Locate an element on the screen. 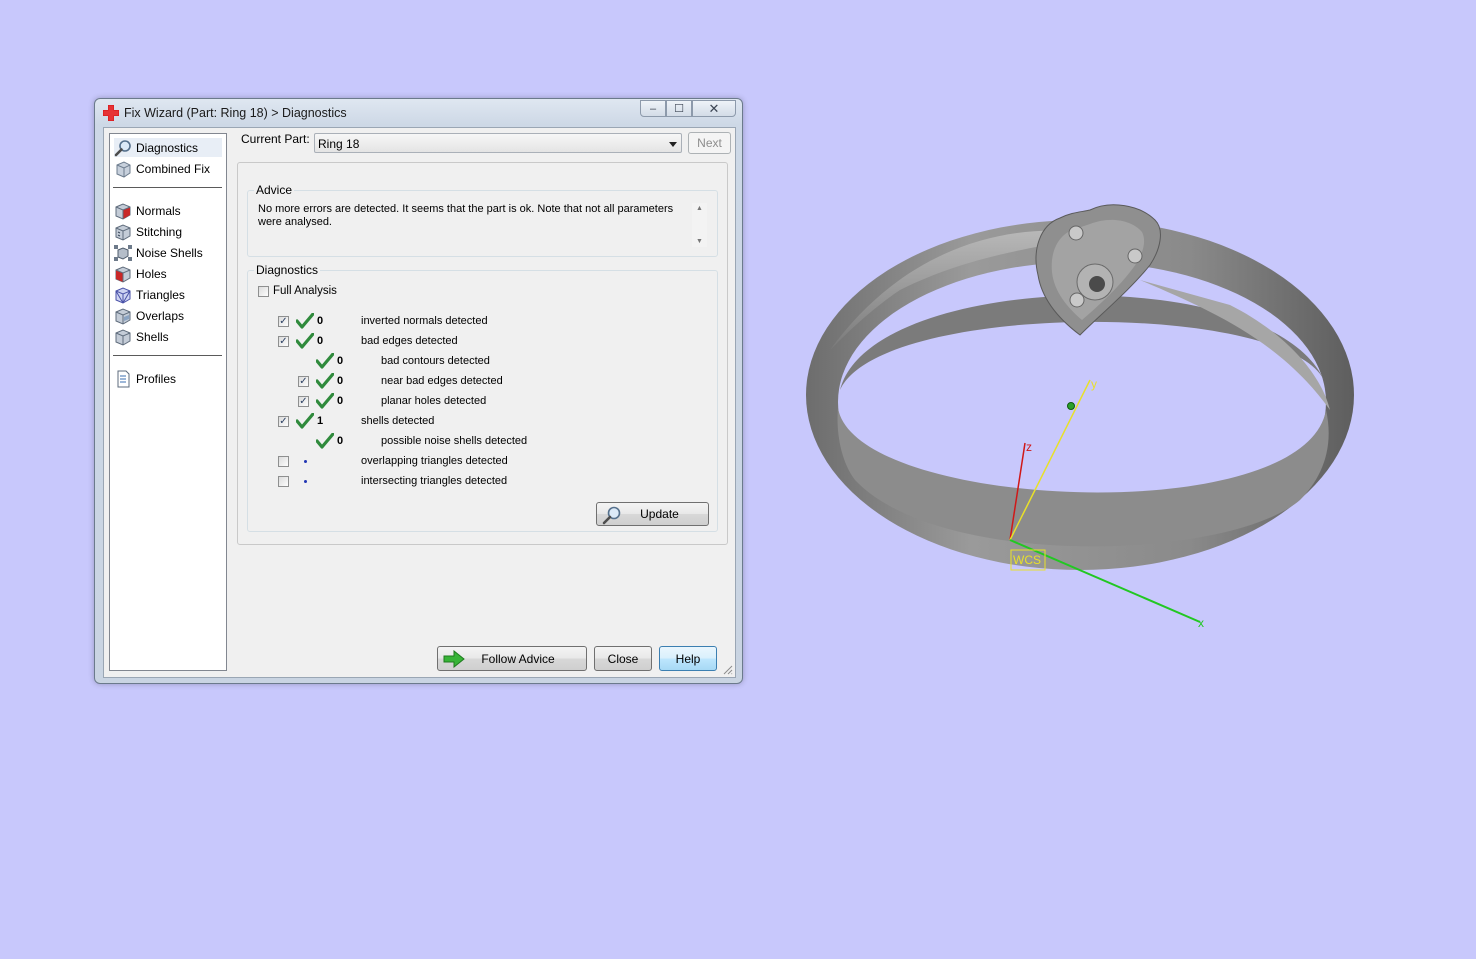  update-button-label: Update is located at coordinates (659, 514).